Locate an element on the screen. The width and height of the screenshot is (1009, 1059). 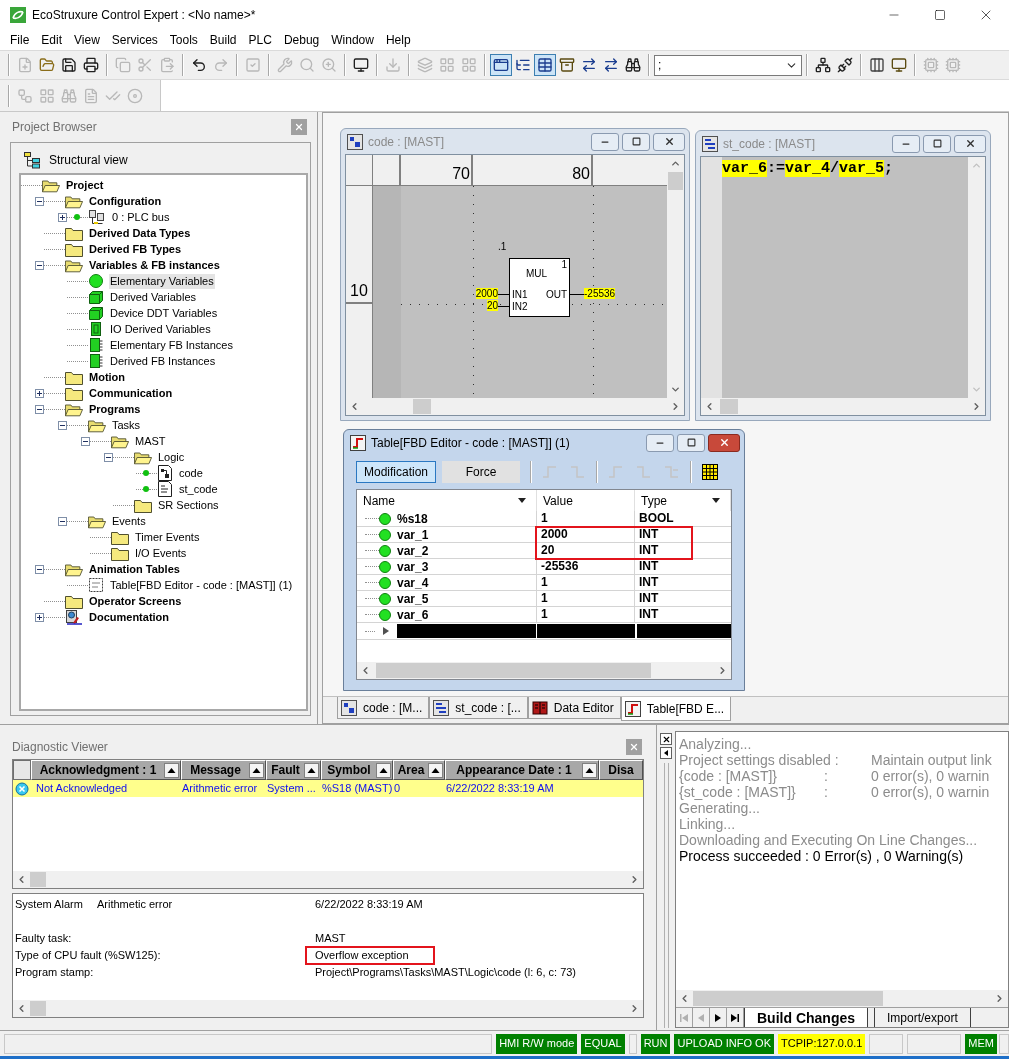
output-tab: Build Changes is located at coordinates (806, 1017).